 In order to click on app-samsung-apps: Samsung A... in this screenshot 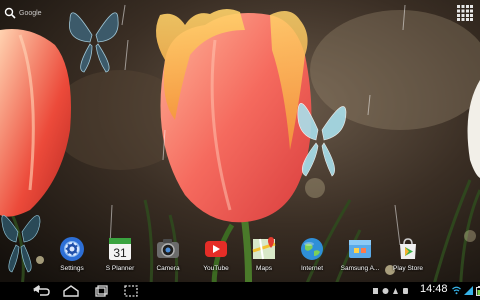, I will do `click(360, 258)`.